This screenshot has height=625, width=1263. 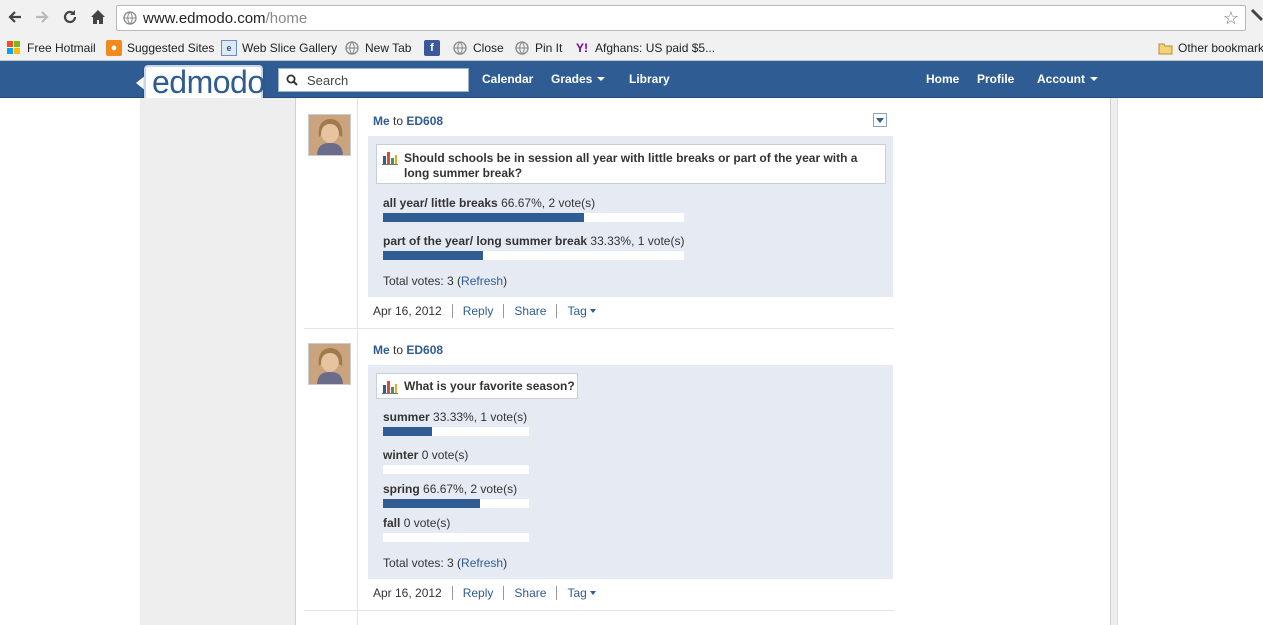 What do you see at coordinates (582, 48) in the screenshot?
I see `yahoo-icon: Y!` at bounding box center [582, 48].